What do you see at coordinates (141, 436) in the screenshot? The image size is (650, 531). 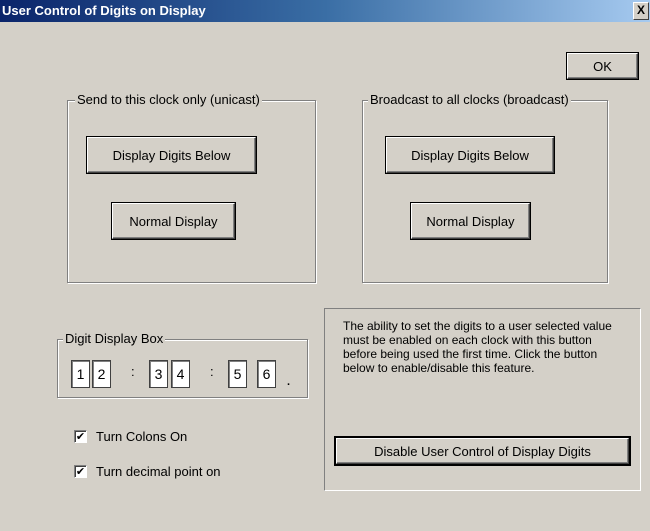 I see `colons-checkbox-label: Turn Colons On` at bounding box center [141, 436].